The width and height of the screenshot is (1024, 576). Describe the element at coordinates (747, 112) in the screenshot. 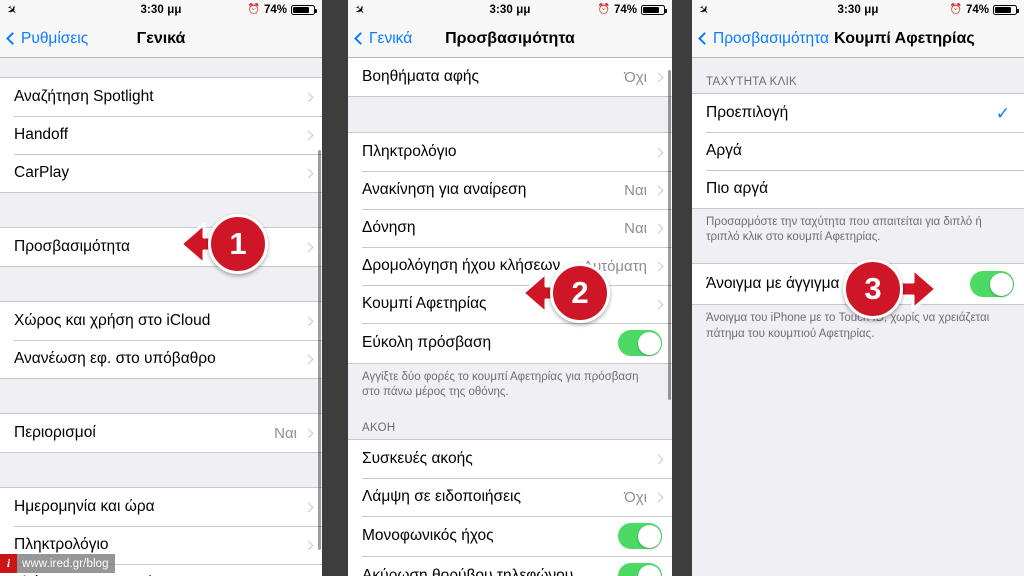

I see `list-item-label: Προεπιλογή` at that location.